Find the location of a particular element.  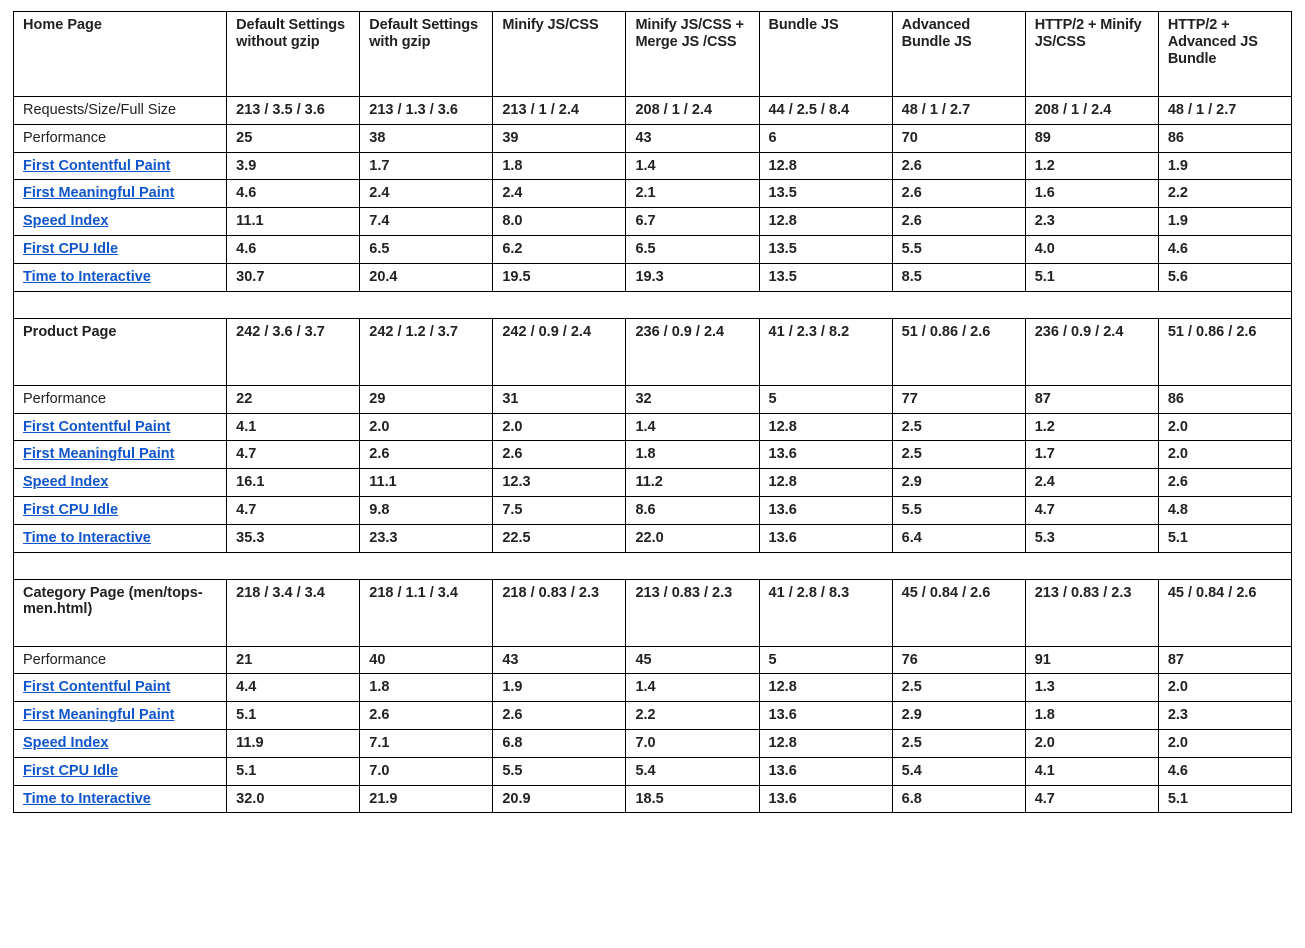

table-row: First CPU Idle 4.7 9.8 7.5 8.6 13.6 5.5 4.7 4.8 is located at coordinates (652, 510).